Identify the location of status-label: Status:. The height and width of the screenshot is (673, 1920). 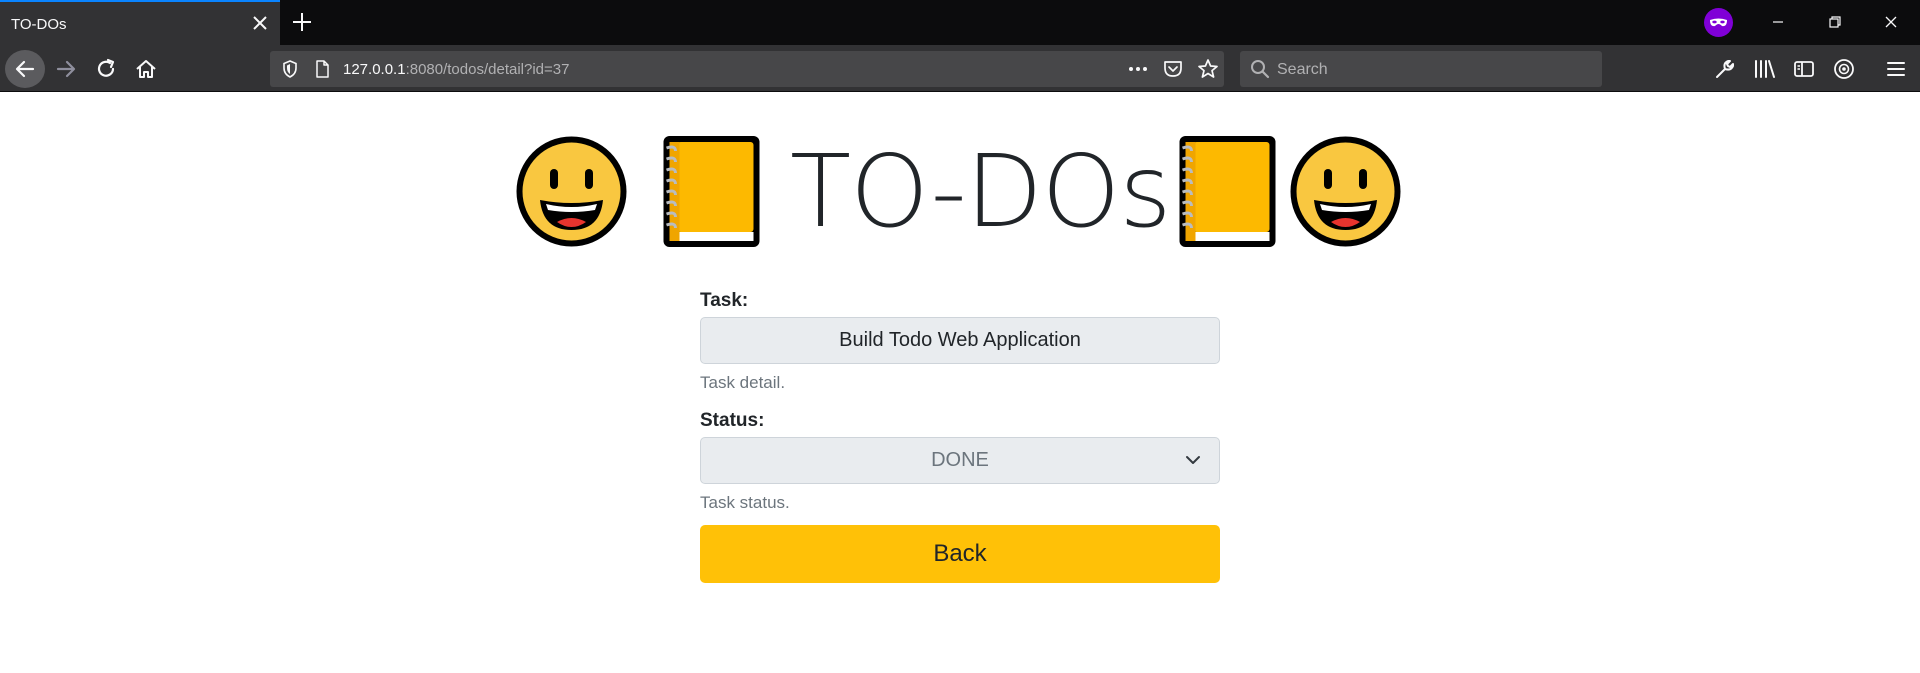
(732, 420).